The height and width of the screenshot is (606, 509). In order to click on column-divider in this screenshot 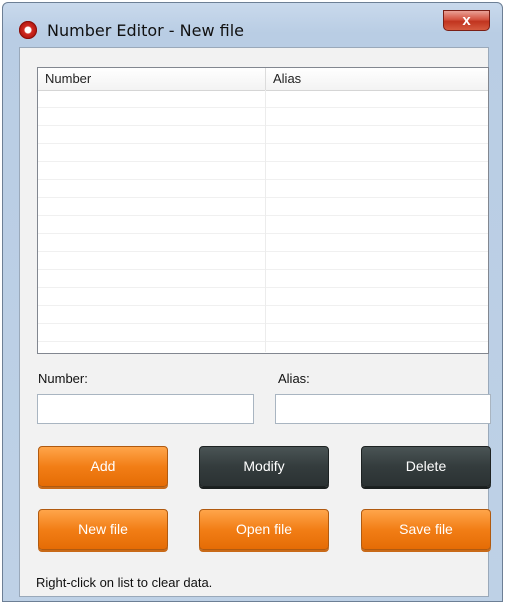, I will do `click(265, 221)`.